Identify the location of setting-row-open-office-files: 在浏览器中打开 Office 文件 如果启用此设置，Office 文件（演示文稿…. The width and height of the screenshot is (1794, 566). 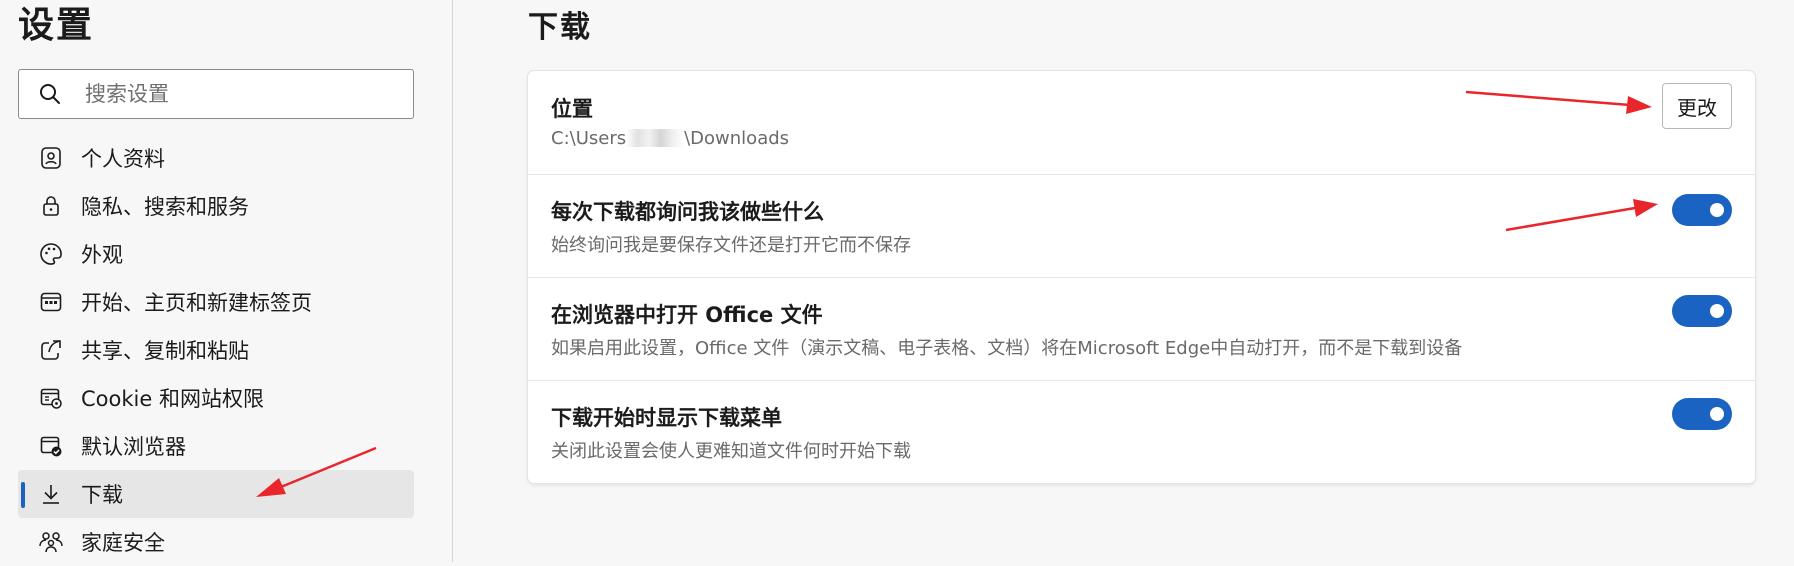
(1141, 329).